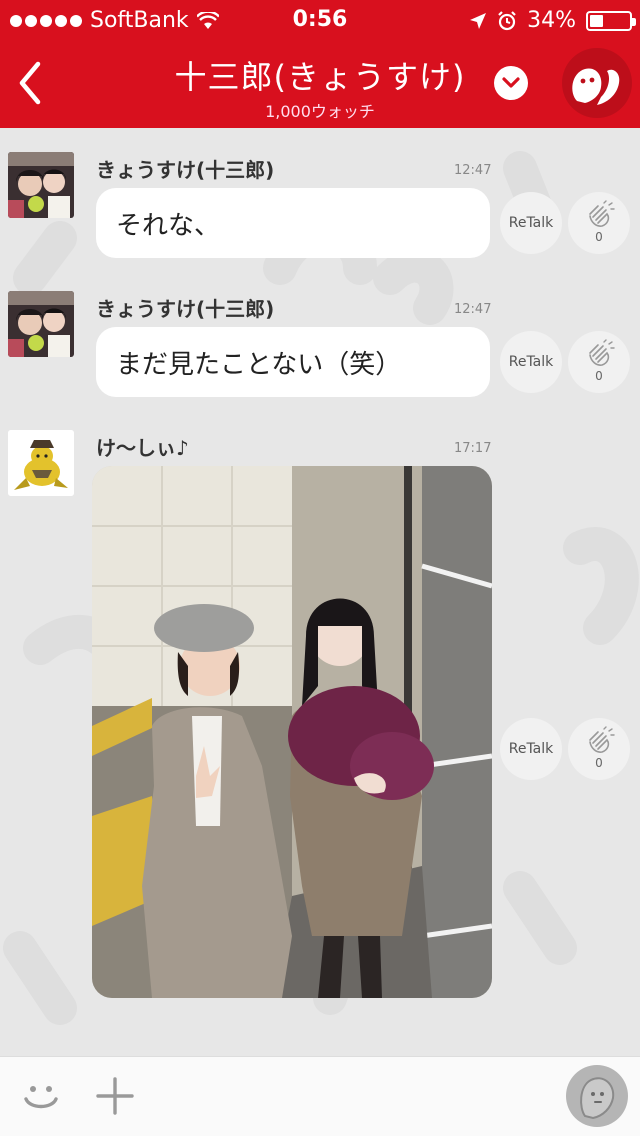 Image resolution: width=640 pixels, height=1136 pixels. I want to click on message-bubble: まだ見たことない（笑）, so click(293, 362).